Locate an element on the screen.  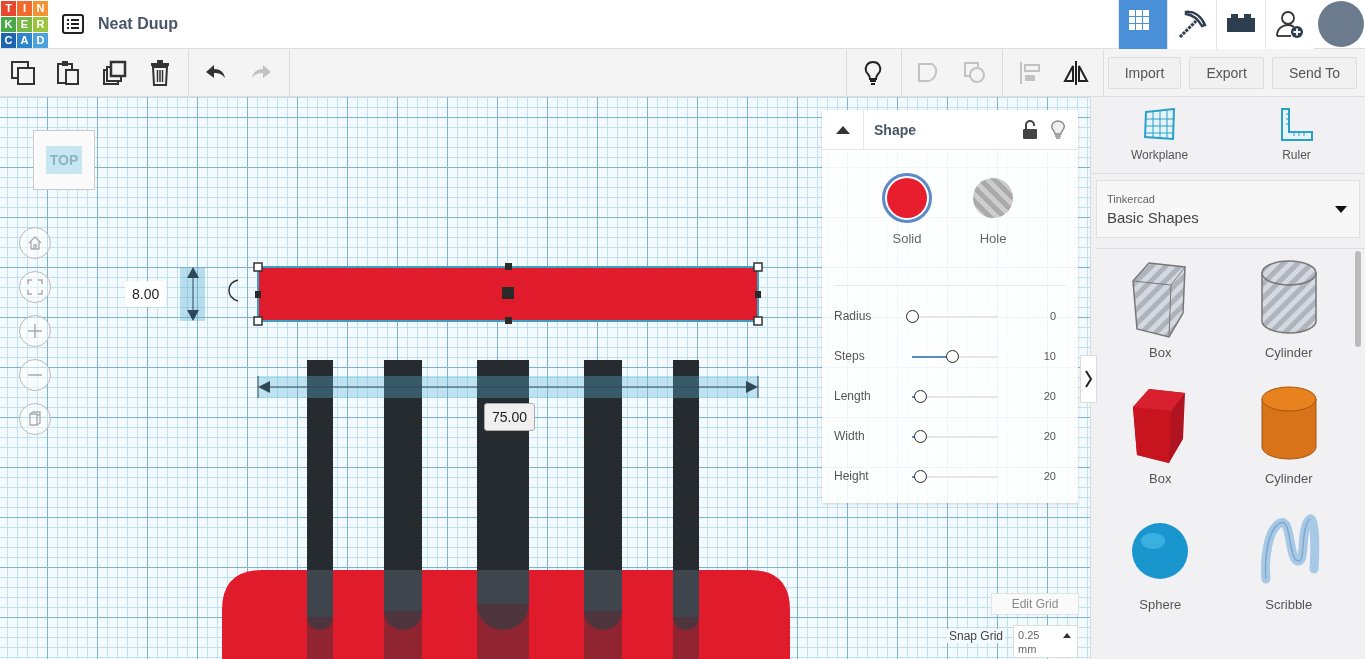
parameter-label: Width is located at coordinates (850, 436).